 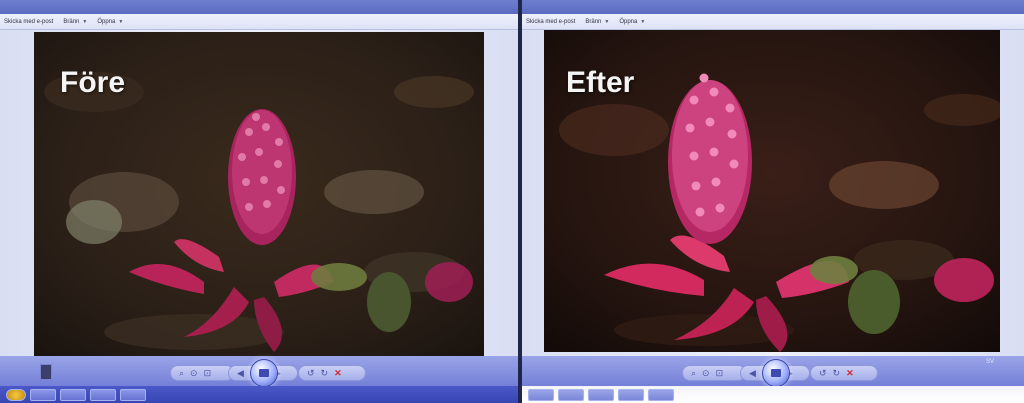 I want to click on before-label: Före, so click(x=93, y=82).